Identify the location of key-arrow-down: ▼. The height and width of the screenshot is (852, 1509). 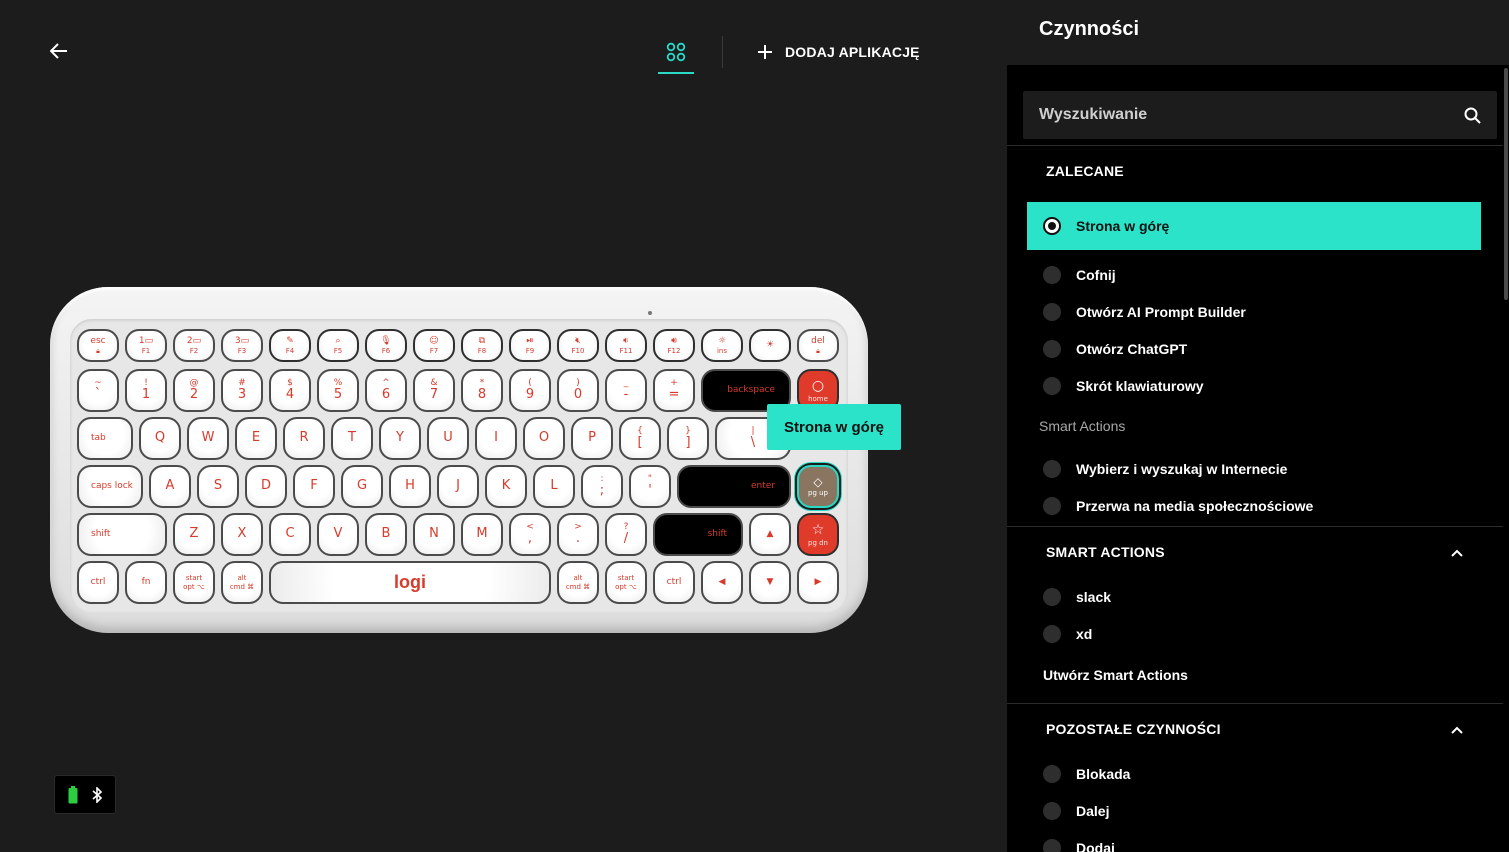
(770, 582).